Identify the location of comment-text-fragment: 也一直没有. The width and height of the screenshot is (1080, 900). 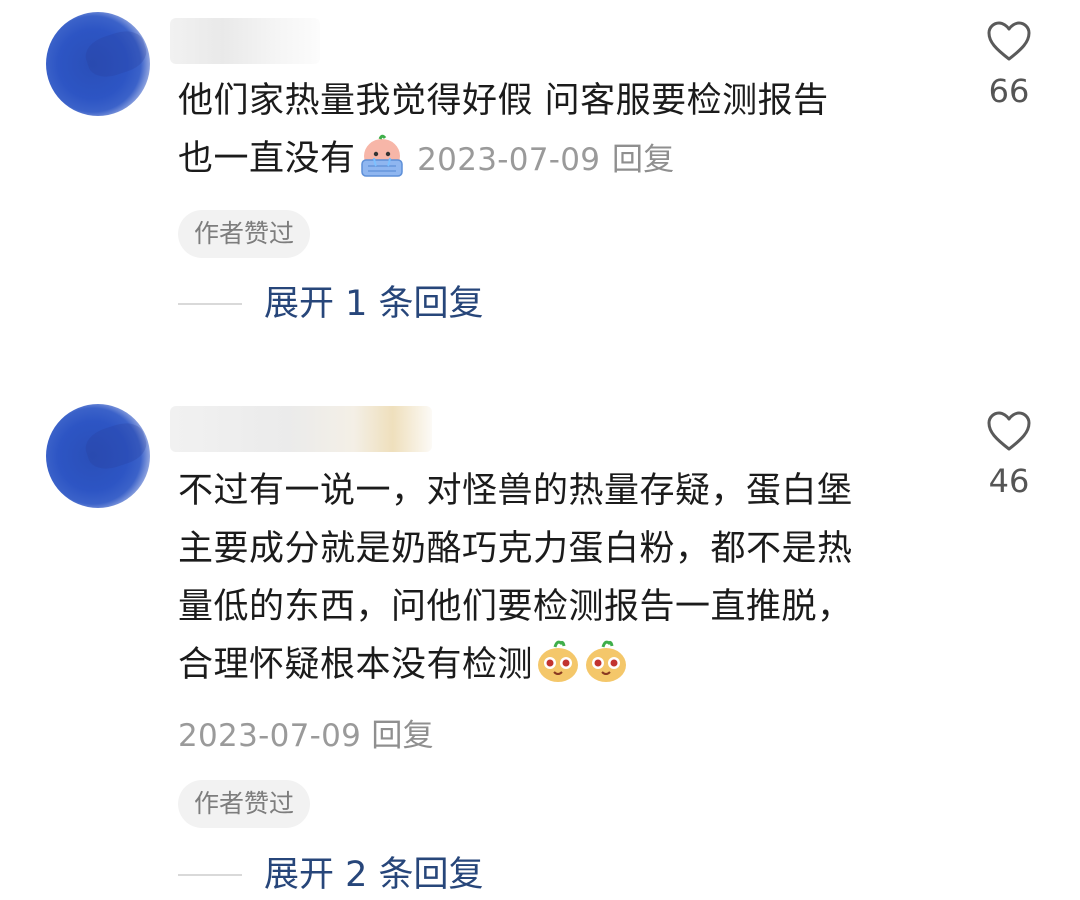
(267, 159).